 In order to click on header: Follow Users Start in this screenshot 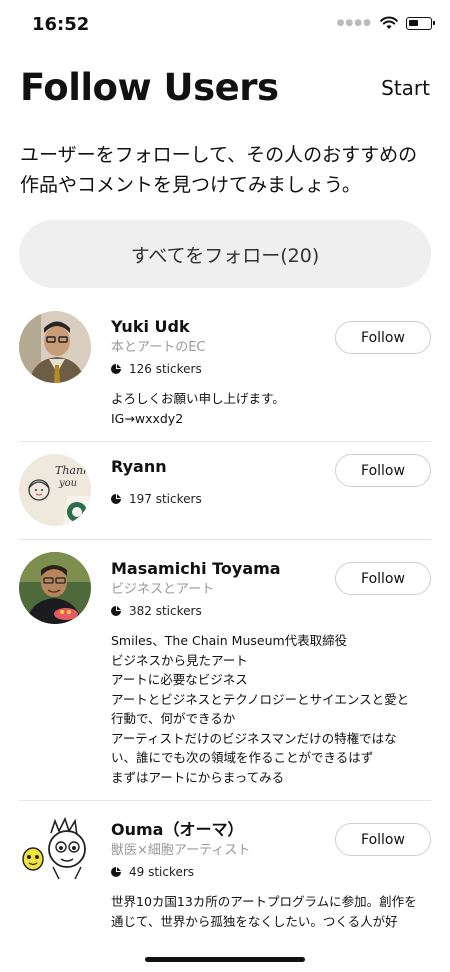, I will do `click(225, 90)`.